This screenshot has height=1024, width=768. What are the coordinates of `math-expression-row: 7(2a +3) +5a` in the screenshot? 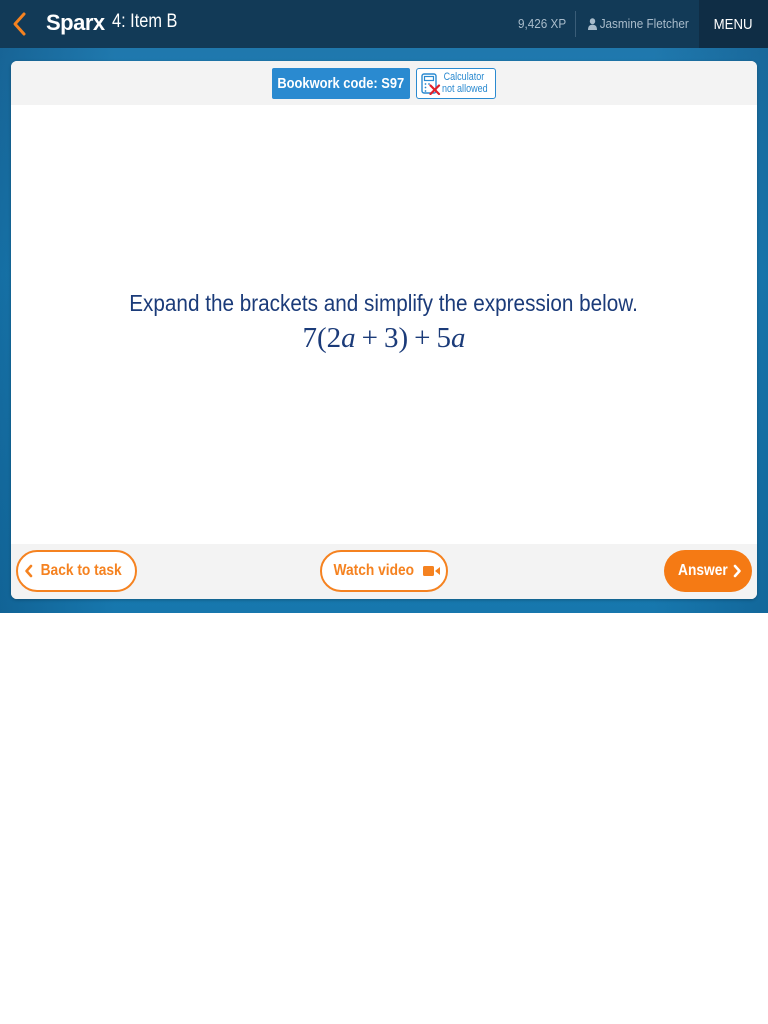 It's located at (384, 338).